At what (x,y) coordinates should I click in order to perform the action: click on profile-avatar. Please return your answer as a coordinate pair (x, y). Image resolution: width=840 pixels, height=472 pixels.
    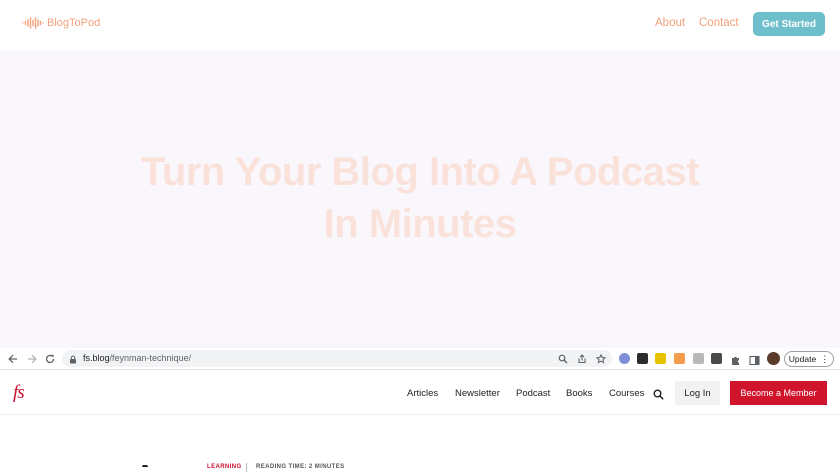
    Looking at the image, I should click on (773, 358).